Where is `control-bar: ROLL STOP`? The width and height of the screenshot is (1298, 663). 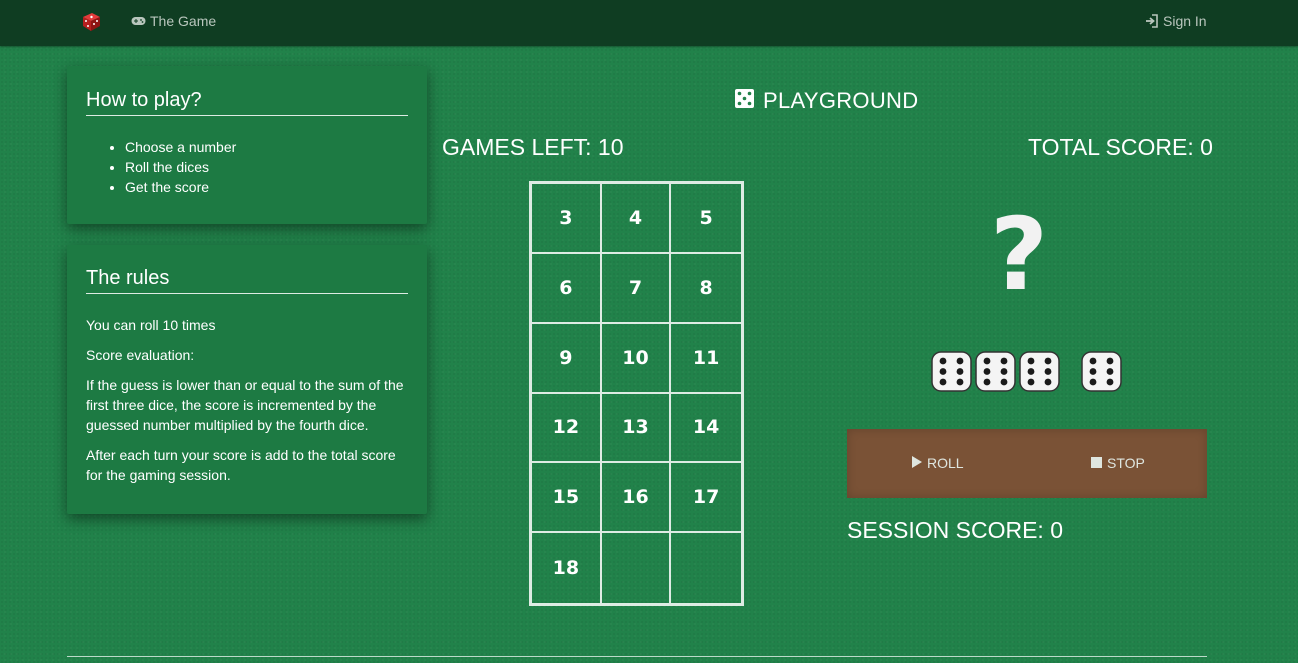
control-bar: ROLL STOP is located at coordinates (1027, 463).